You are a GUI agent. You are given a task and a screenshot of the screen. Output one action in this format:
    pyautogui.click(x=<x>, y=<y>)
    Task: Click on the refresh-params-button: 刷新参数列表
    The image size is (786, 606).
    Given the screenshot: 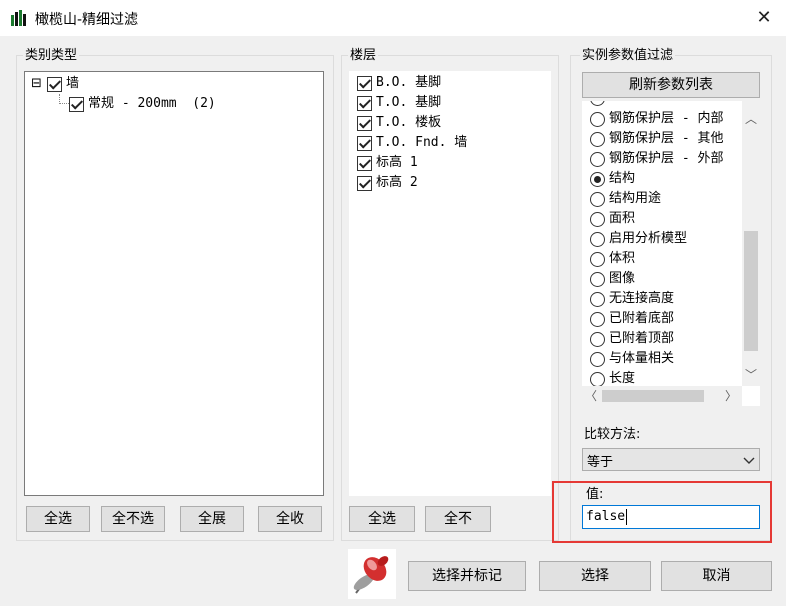 What is the action you would take?
    pyautogui.click(x=671, y=85)
    